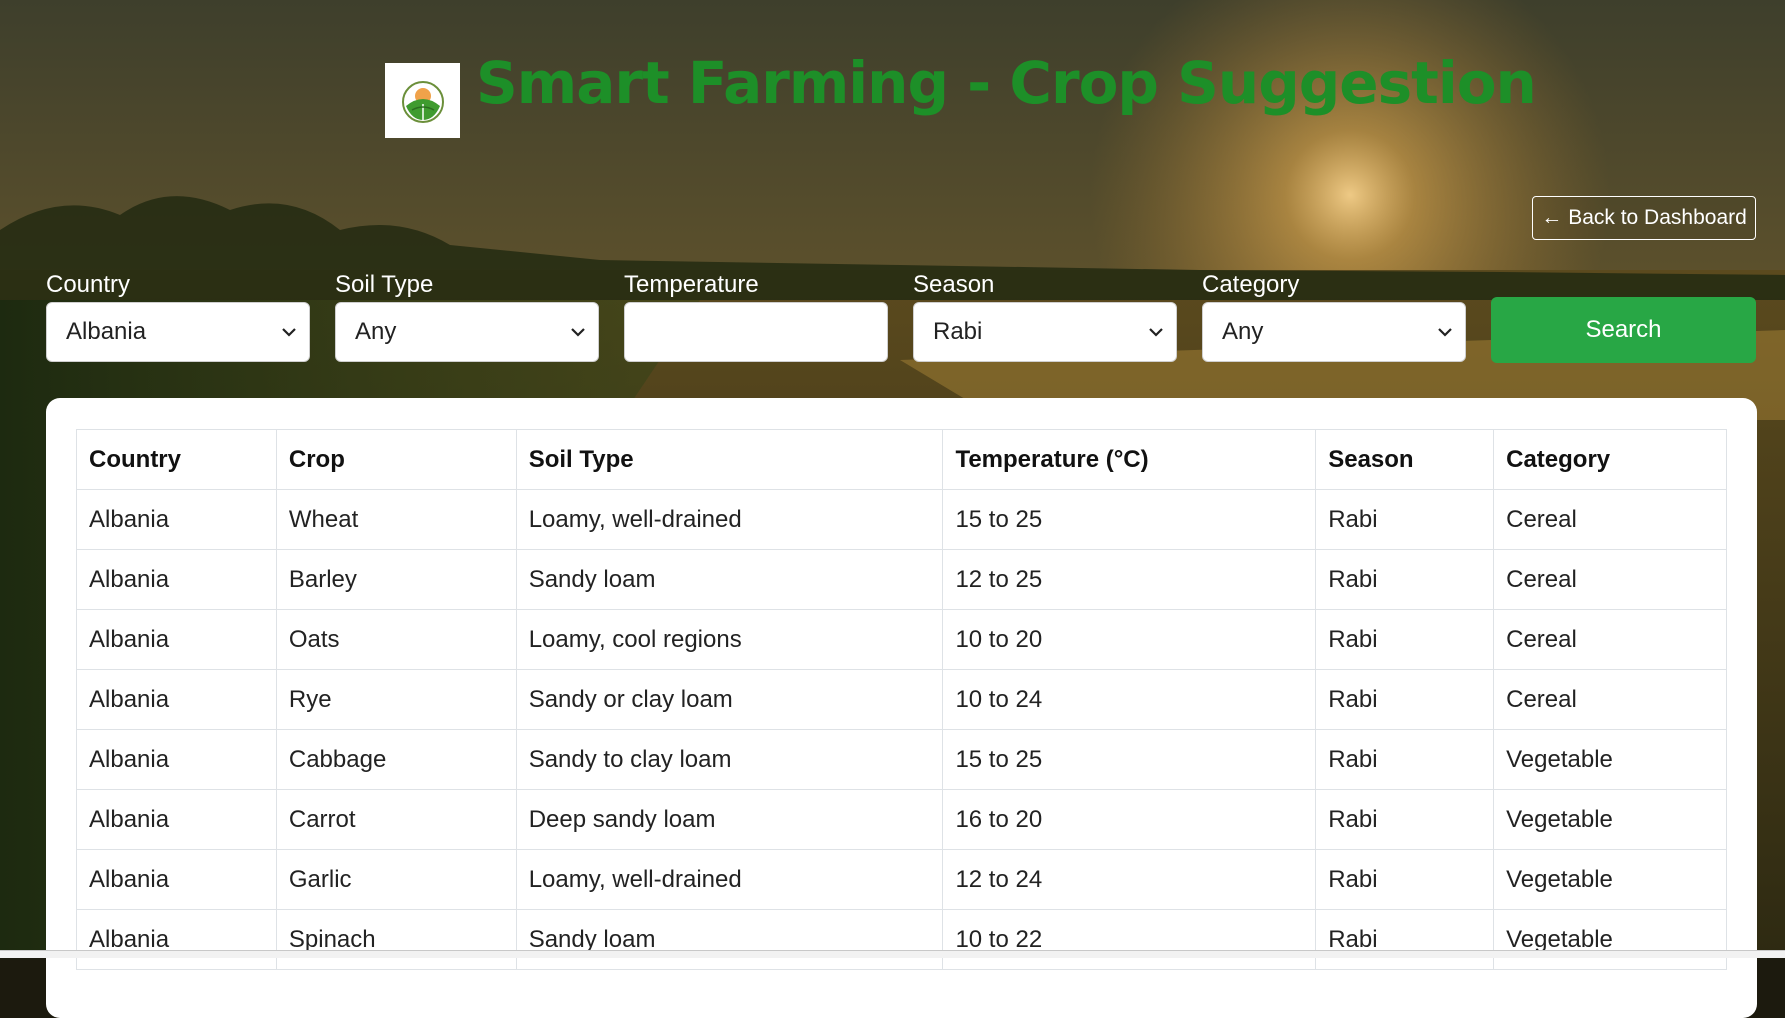  Describe the element at coordinates (396, 699) in the screenshot. I see `cell-crop: Rye` at that location.